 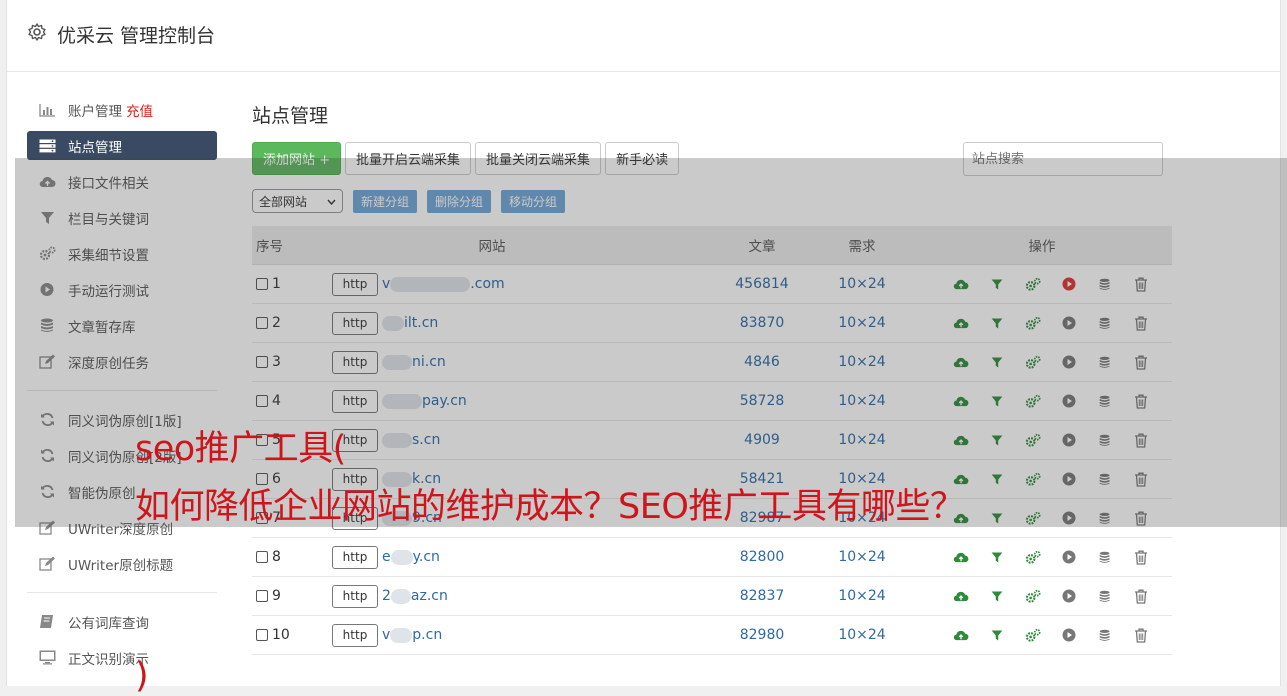 I want to click on sidebar-item-c1: 正文识别演示, so click(x=122, y=657).